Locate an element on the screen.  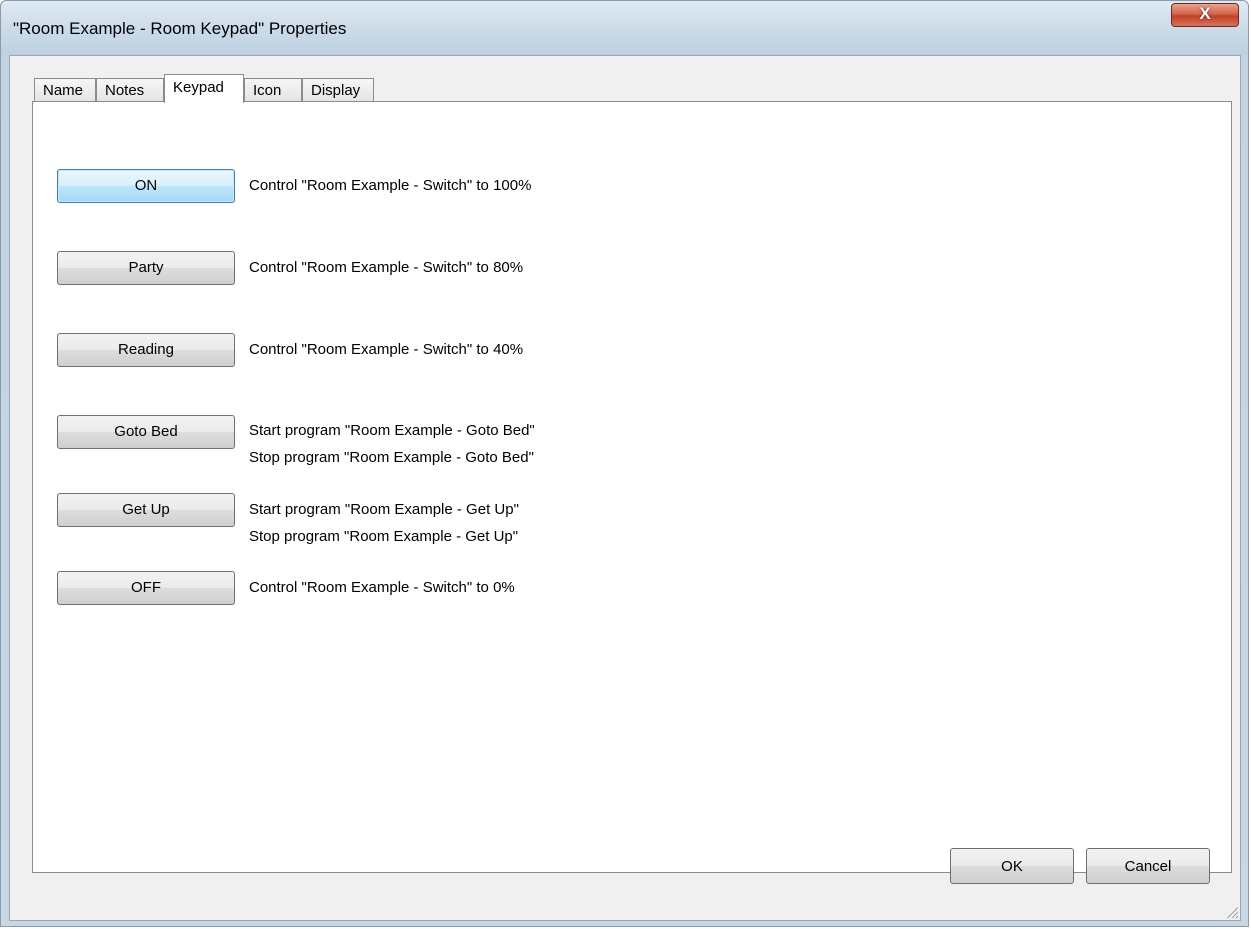
keypad-action-party: Control "Room Example - Switch" to 80% is located at coordinates (386, 267).